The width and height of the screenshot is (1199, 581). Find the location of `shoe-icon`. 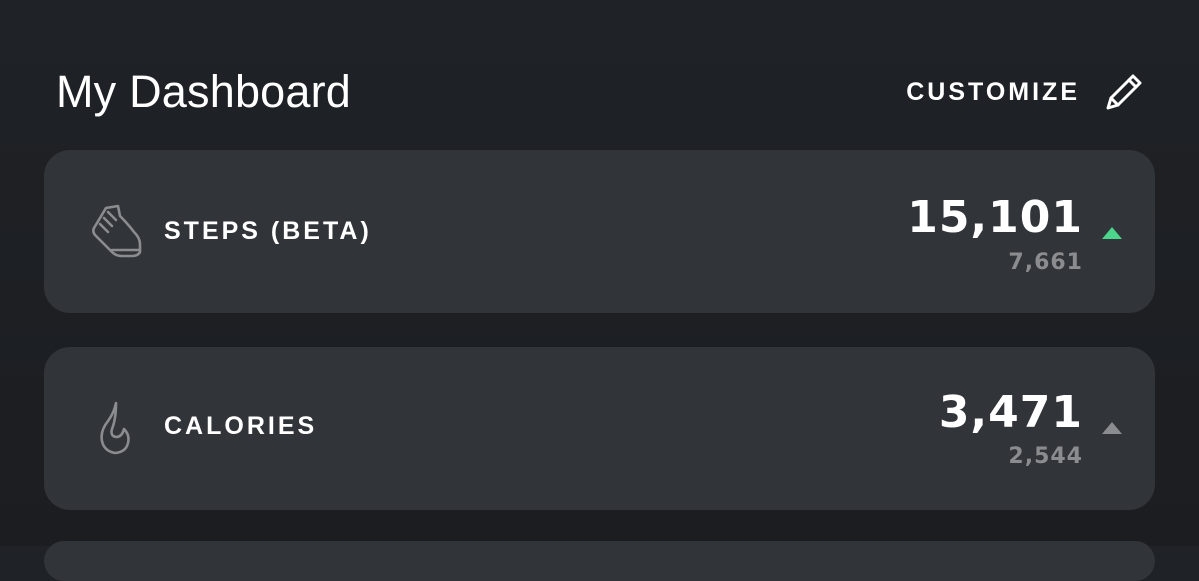

shoe-icon is located at coordinates (117, 231).